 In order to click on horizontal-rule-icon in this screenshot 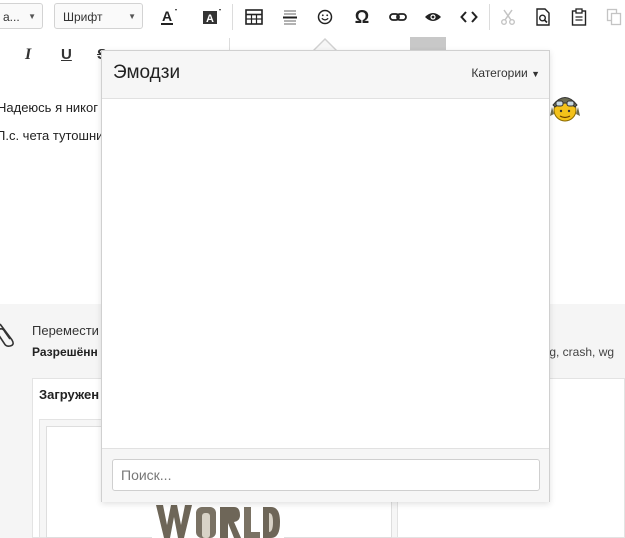, I will do `click(290, 17)`.